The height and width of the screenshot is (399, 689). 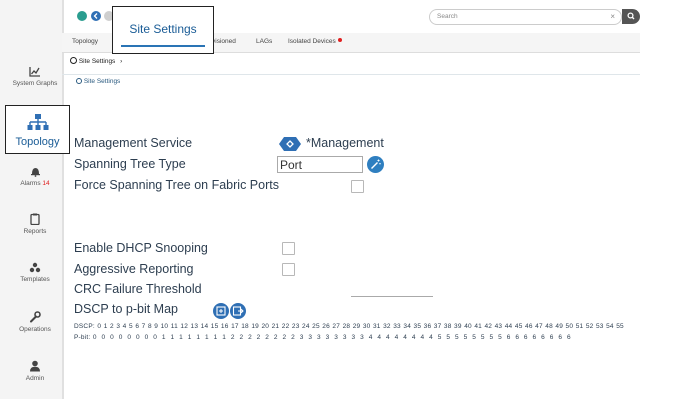 I want to click on sidebar-item-alarms: Alarms 14, so click(x=35, y=176).